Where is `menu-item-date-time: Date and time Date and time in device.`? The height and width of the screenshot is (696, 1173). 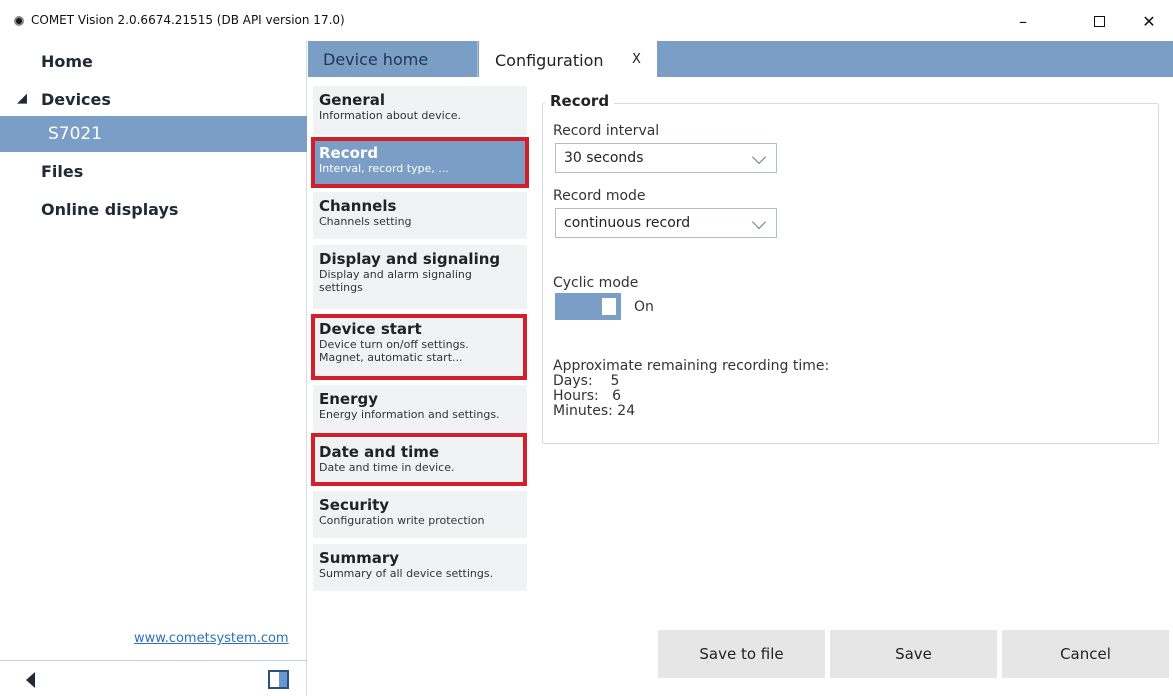
menu-item-date-time: Date and time Date and time in device. is located at coordinates (420, 461).